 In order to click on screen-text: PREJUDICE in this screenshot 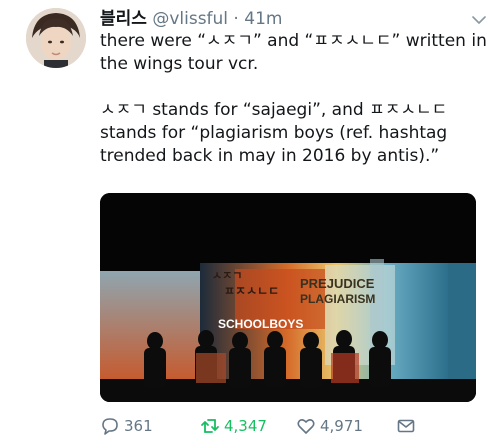, I will do `click(337, 283)`.